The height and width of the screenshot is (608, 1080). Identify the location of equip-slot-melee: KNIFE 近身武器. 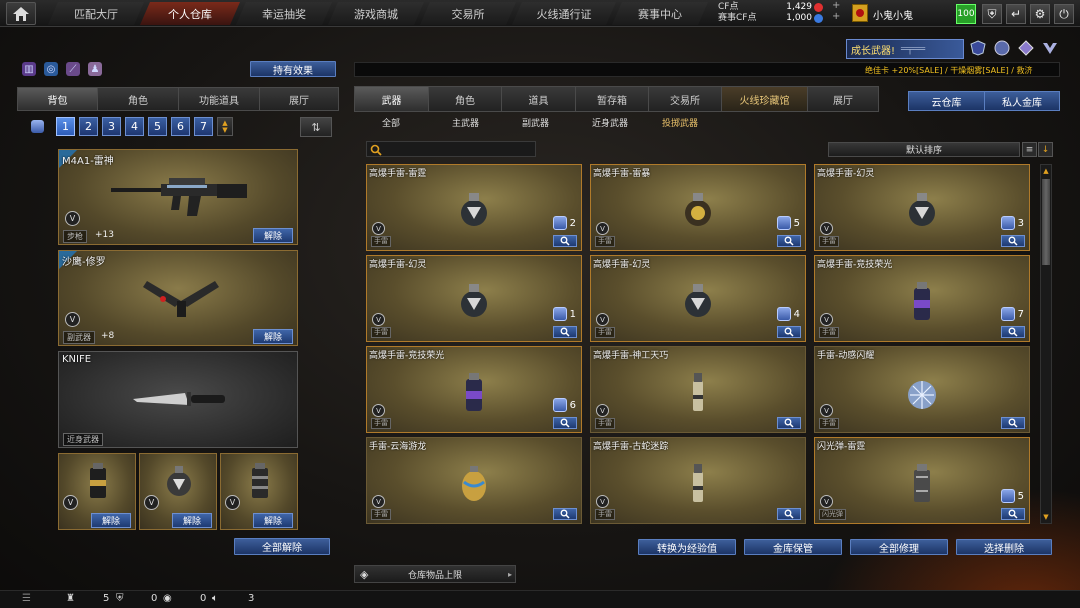
(178, 399).